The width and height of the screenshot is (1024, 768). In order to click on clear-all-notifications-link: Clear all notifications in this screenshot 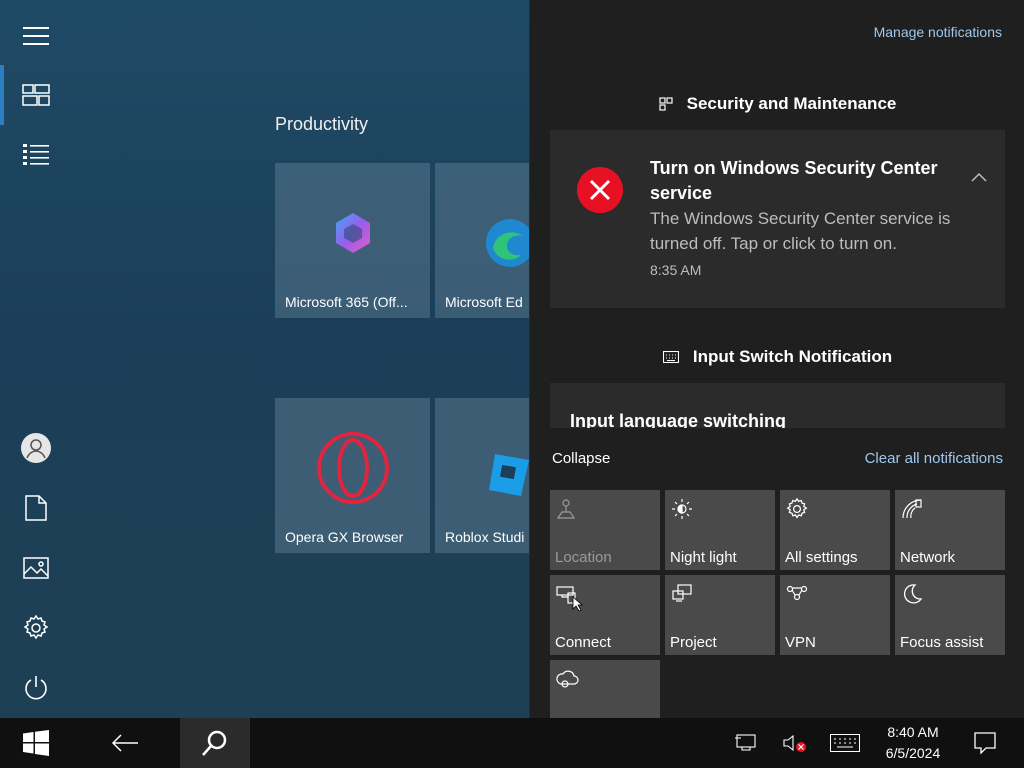, I will do `click(934, 458)`.